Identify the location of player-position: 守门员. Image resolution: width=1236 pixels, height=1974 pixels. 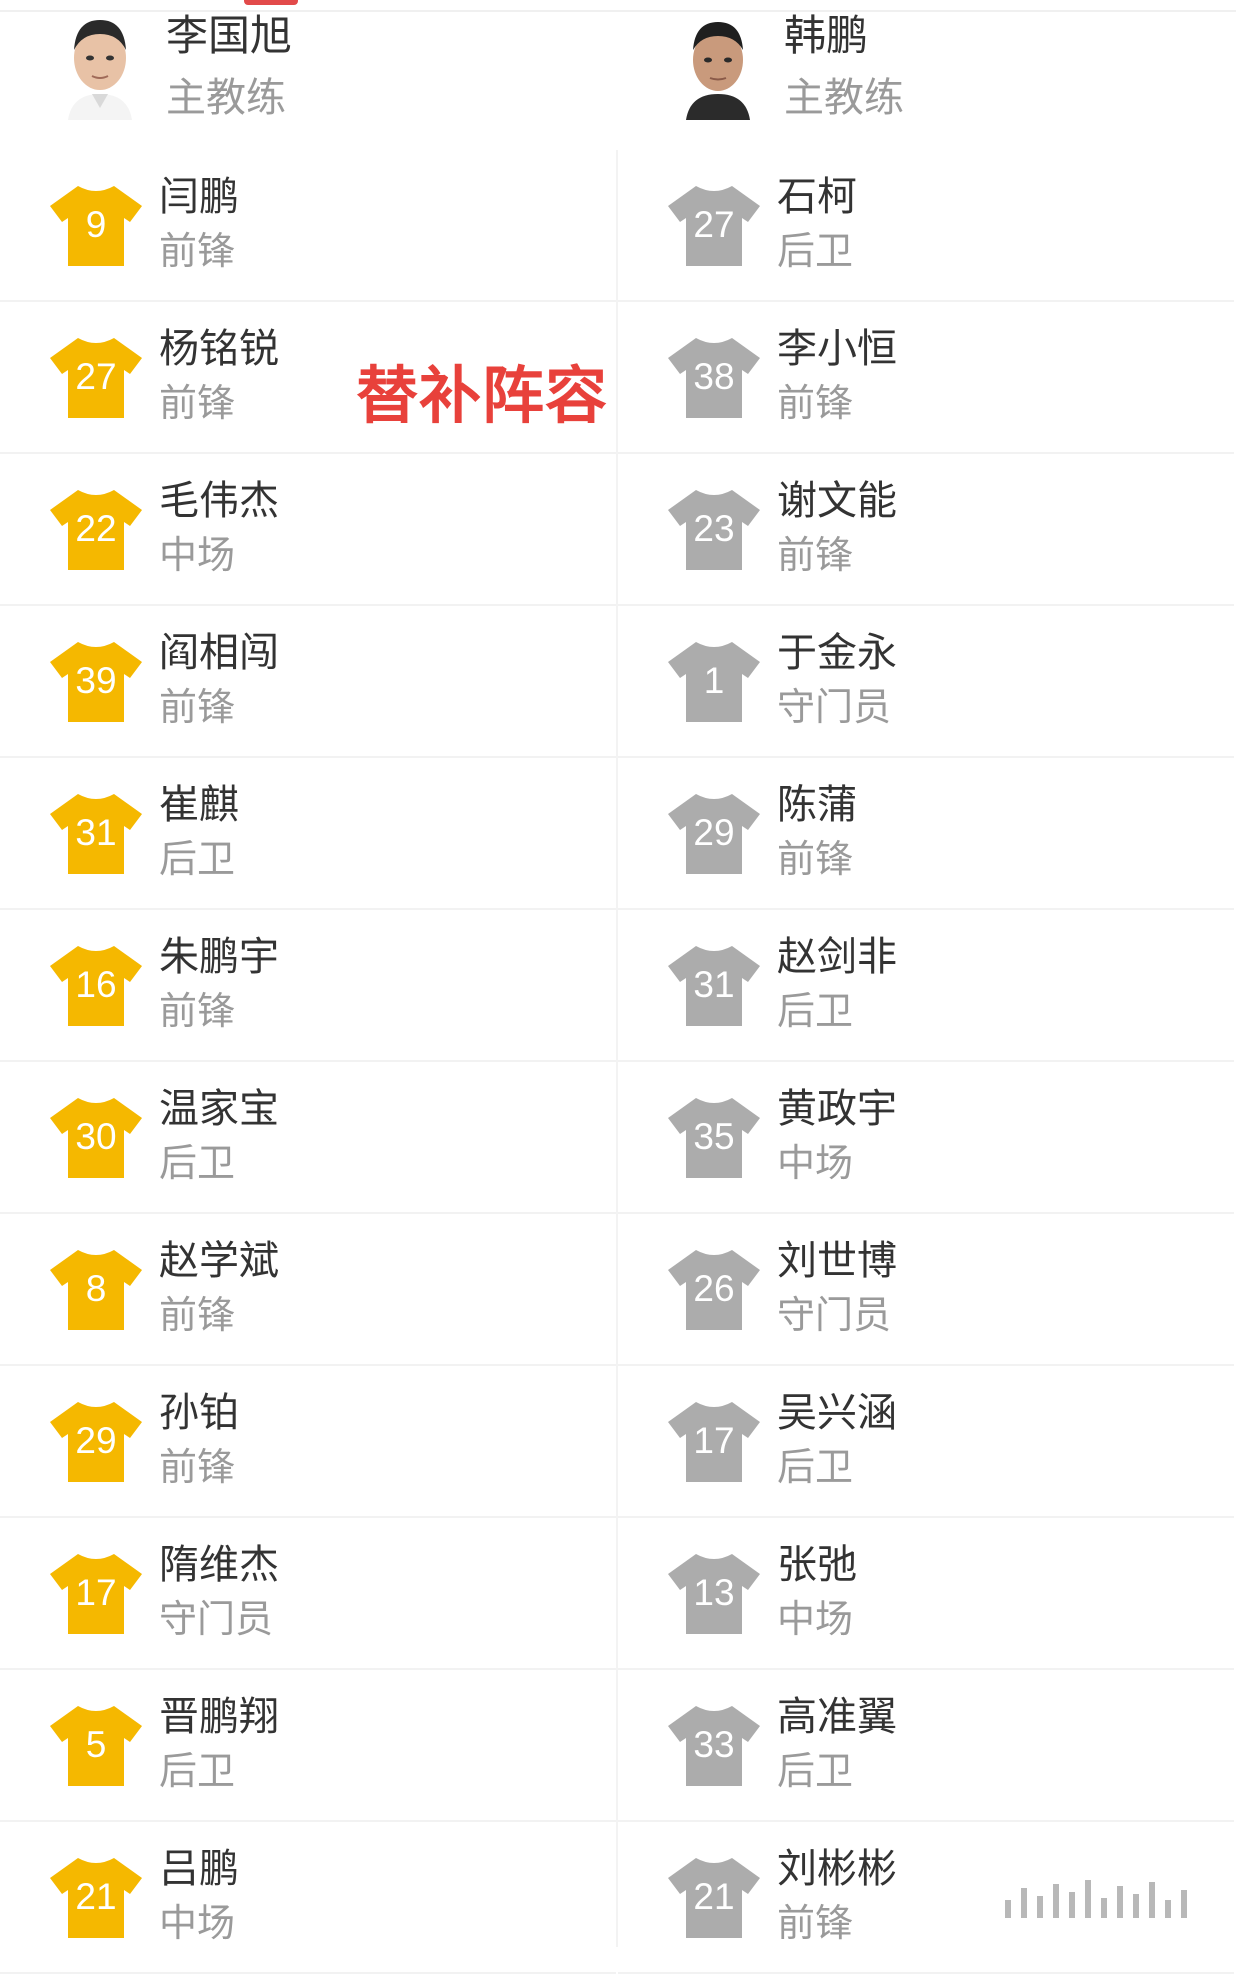
(216, 1619).